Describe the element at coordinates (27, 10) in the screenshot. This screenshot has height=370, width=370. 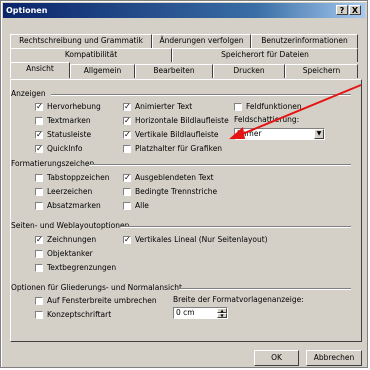
I see `window-title: Optionen` at that location.